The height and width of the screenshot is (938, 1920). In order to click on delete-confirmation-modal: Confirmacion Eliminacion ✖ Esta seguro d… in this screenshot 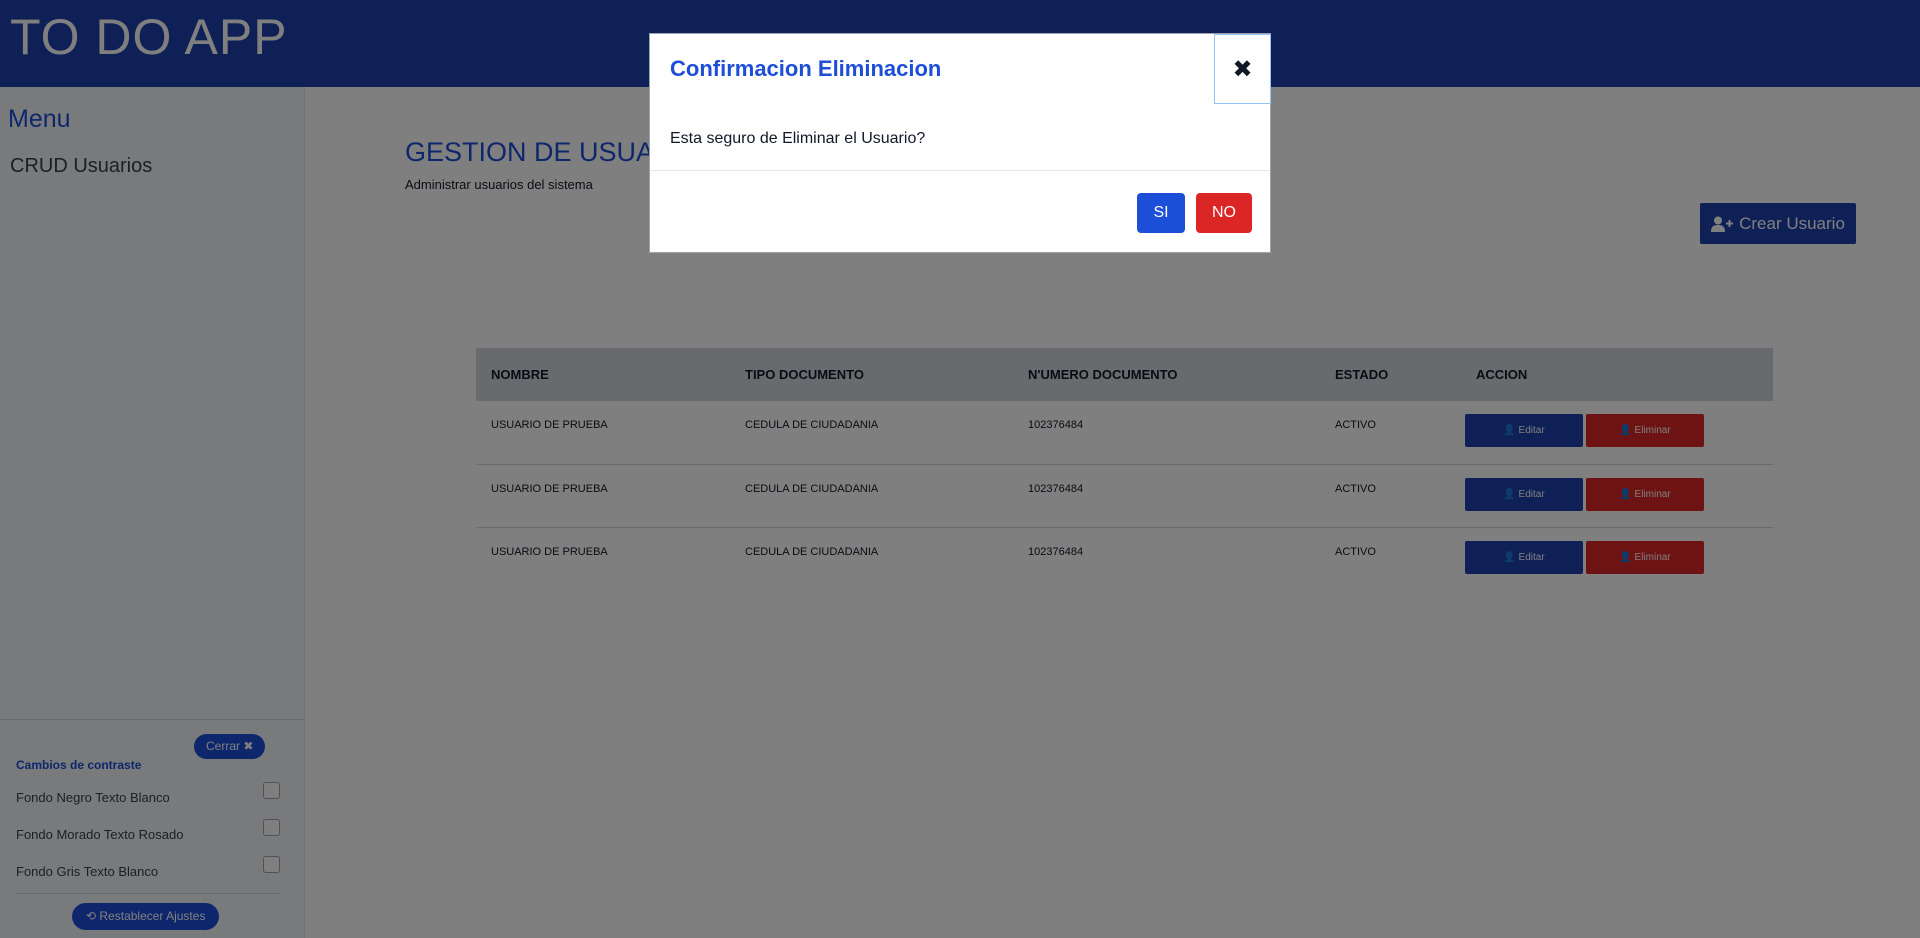, I will do `click(960, 143)`.